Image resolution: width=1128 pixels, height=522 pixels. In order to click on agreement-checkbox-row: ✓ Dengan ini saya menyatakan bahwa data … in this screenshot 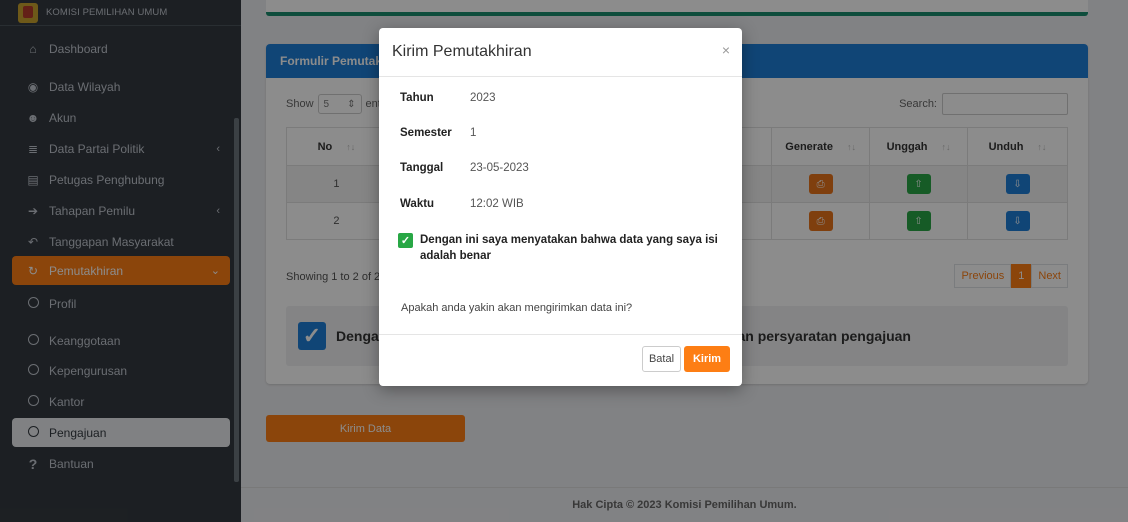, I will do `click(558, 248)`.